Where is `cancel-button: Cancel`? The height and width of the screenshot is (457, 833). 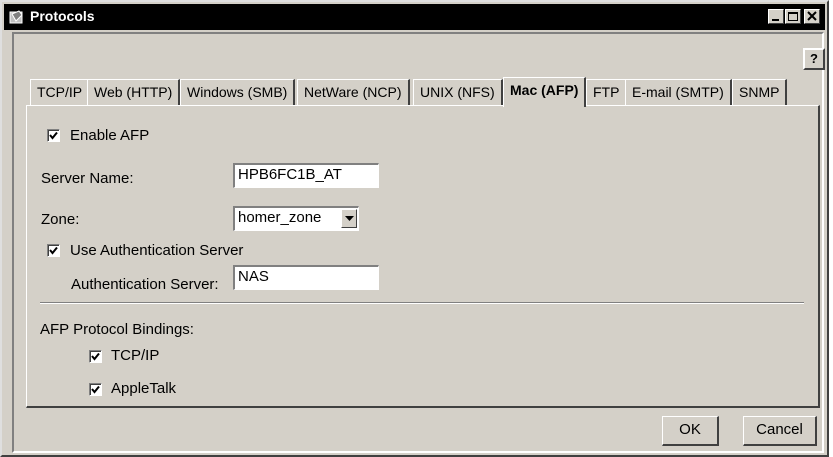 cancel-button: Cancel is located at coordinates (780, 431).